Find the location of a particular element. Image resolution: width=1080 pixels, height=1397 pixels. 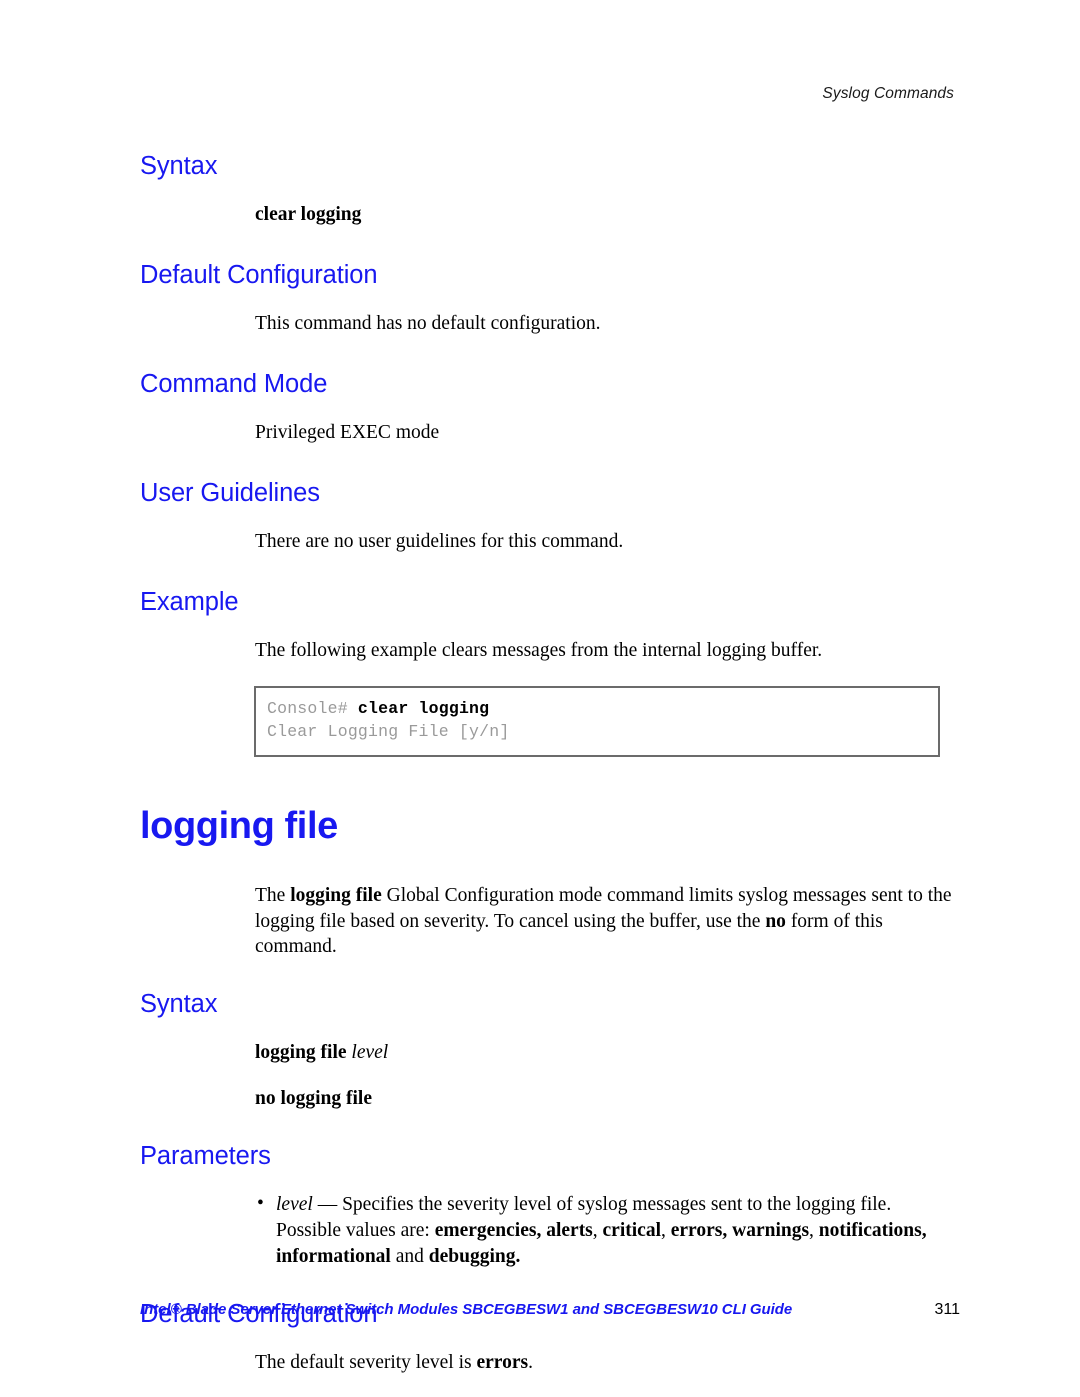

page-title-logging-file: logging file is located at coordinates (239, 825).